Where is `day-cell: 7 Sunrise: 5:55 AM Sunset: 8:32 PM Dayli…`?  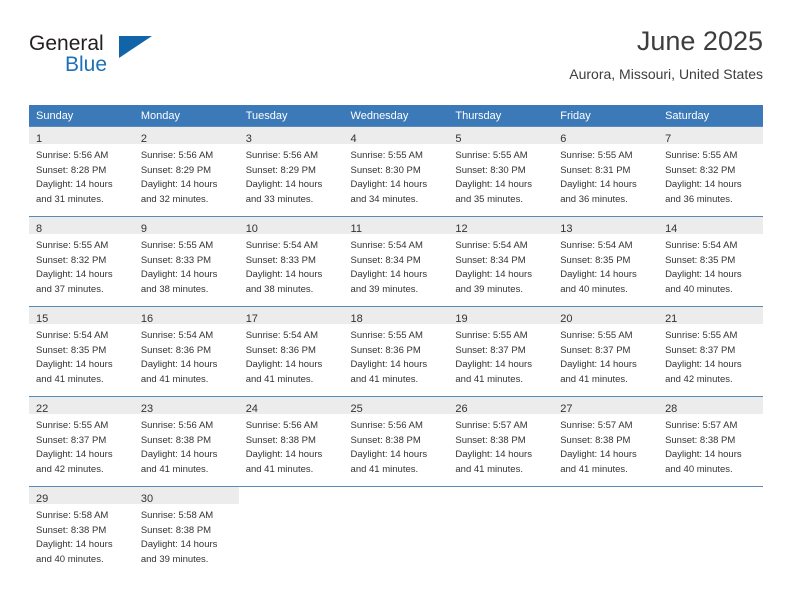 day-cell: 7 Sunrise: 5:55 AM Sunset: 8:32 PM Dayli… is located at coordinates (710, 171).